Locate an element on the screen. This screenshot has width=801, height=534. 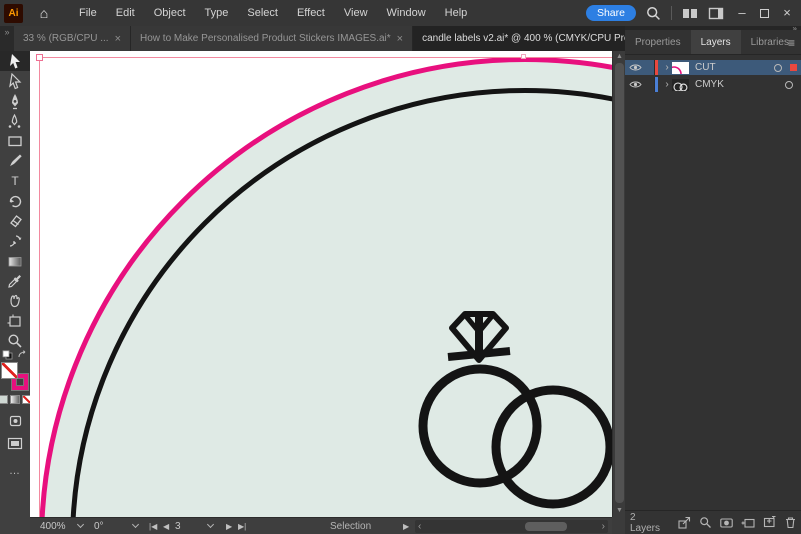
document-tab: 33 % (RGB/CPU ... × is located at coordinates (73, 38).